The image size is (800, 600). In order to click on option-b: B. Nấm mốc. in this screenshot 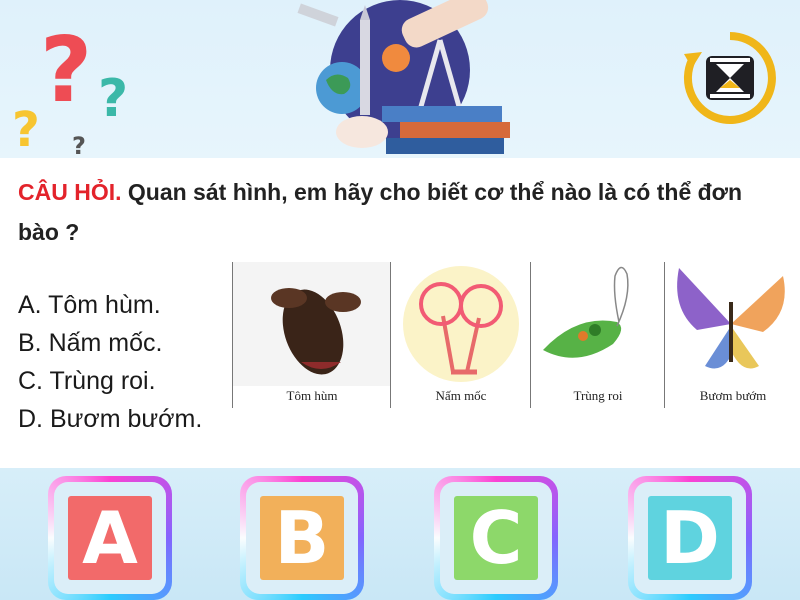, I will do `click(90, 343)`.